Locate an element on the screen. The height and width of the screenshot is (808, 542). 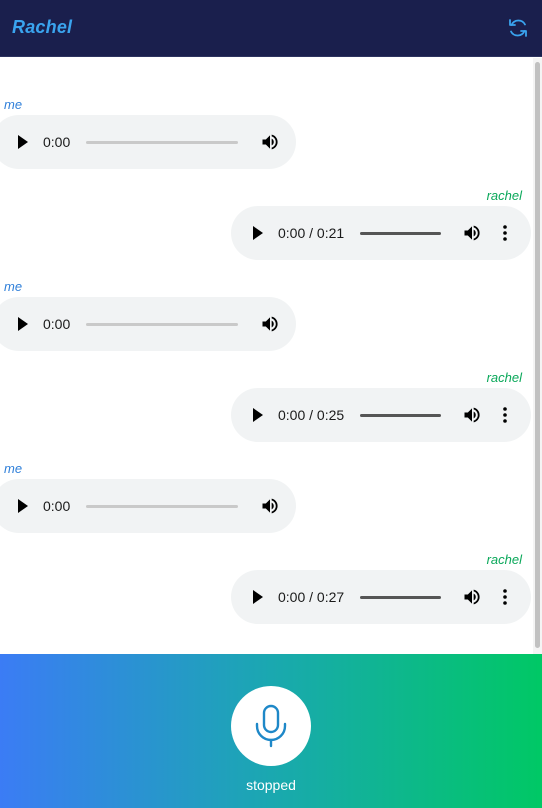
chat-scrollbar is located at coordinates (537, 356).